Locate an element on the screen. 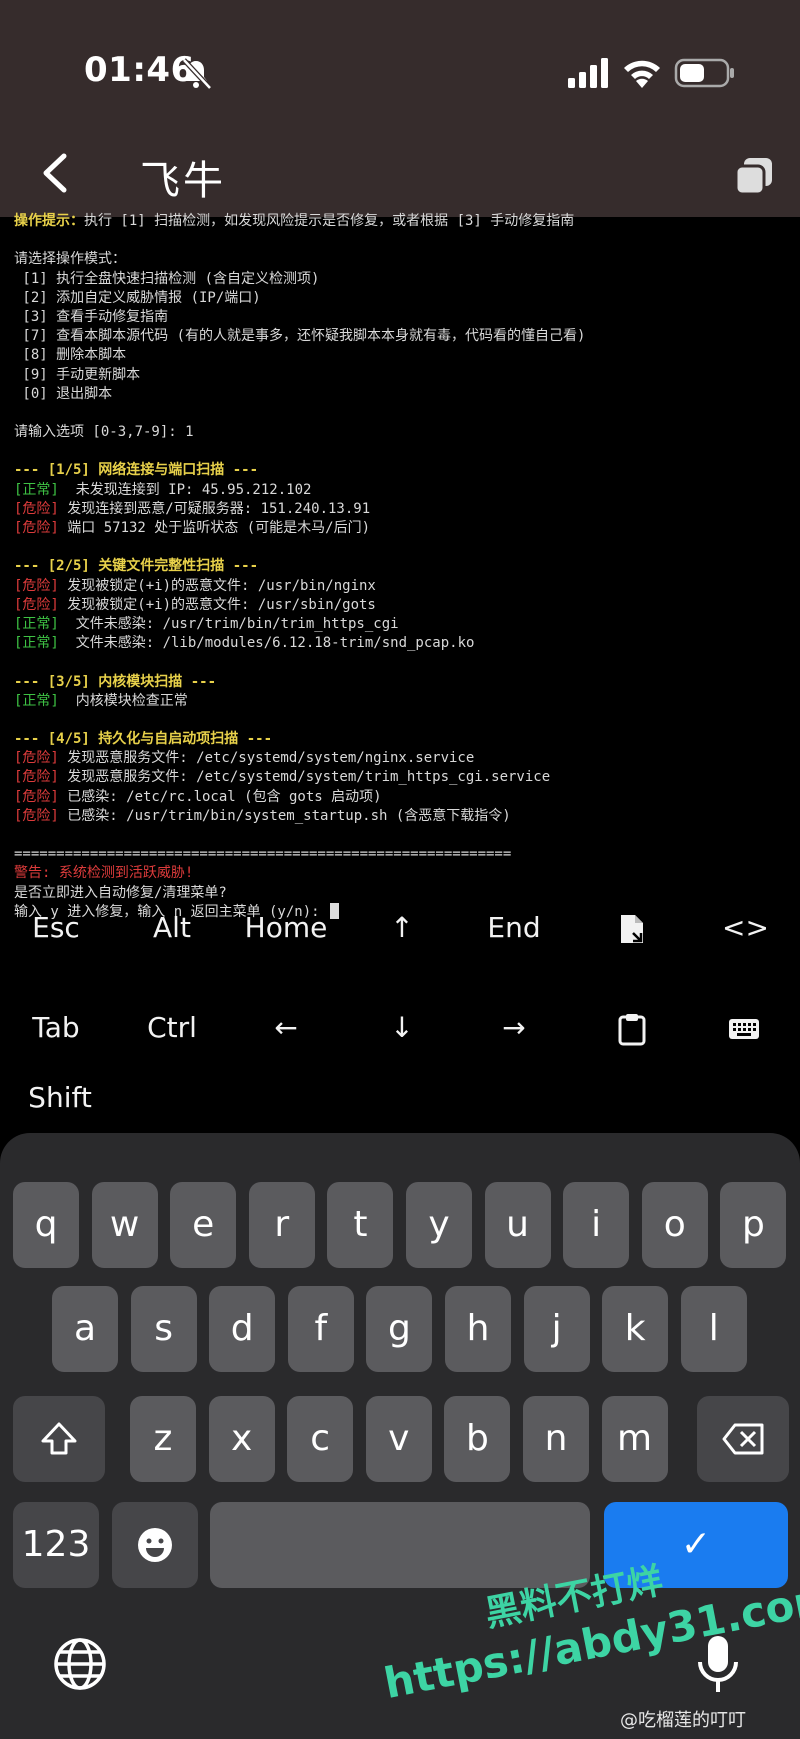 The height and width of the screenshot is (1739, 800). terminal-segment: 操作提示： is located at coordinates (49, 221).